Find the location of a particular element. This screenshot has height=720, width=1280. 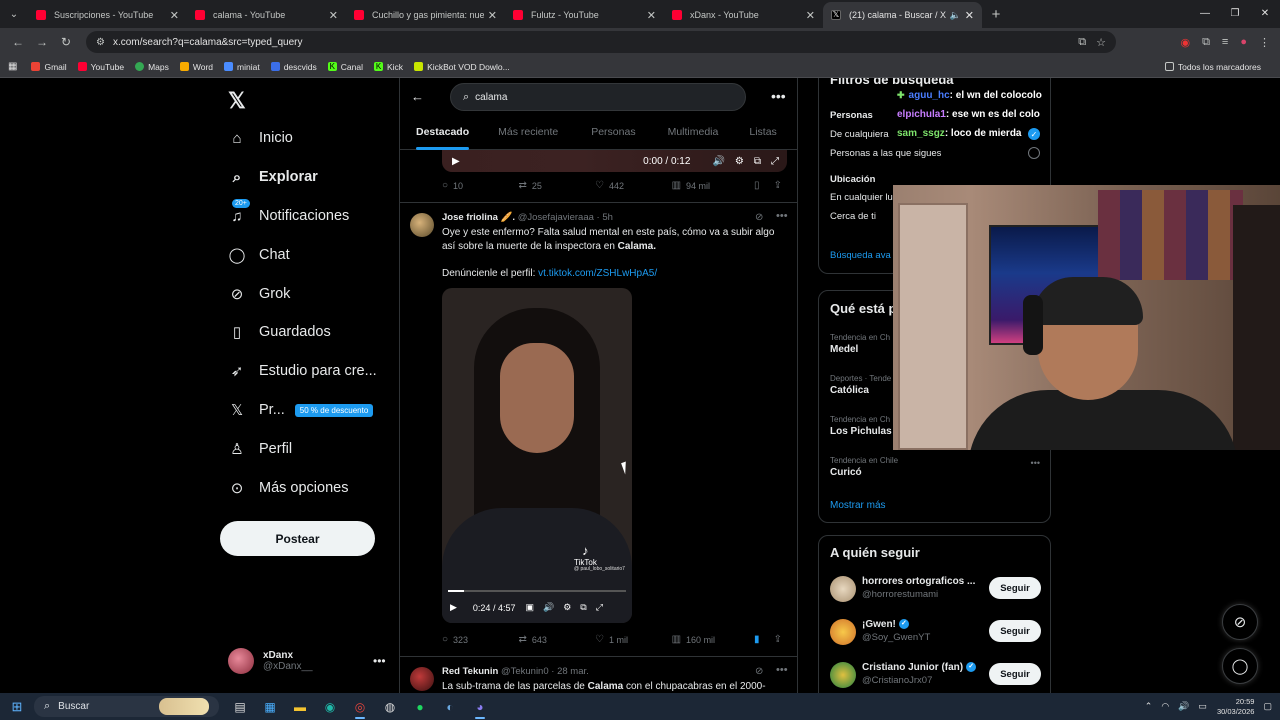

wifi-icon: ◠ is located at coordinates (1165, 706).